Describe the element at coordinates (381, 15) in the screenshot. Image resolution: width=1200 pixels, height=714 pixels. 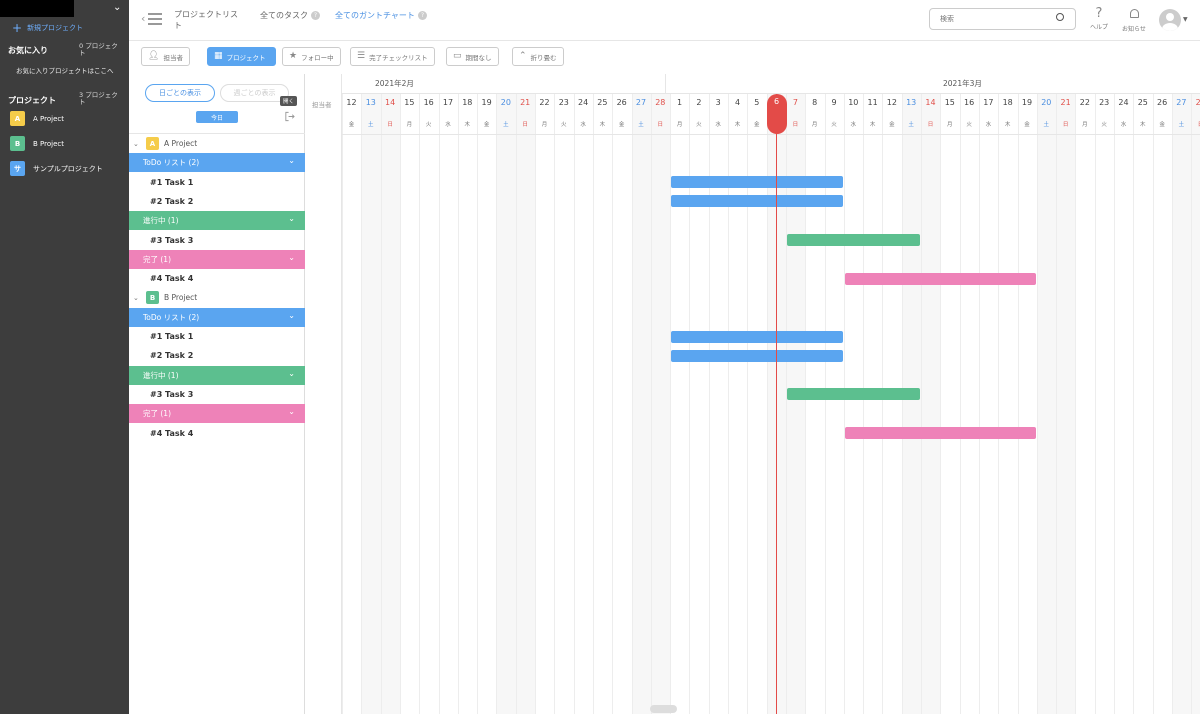
I see `tab-all-gantt: 全てのガントチャート ?` at that location.